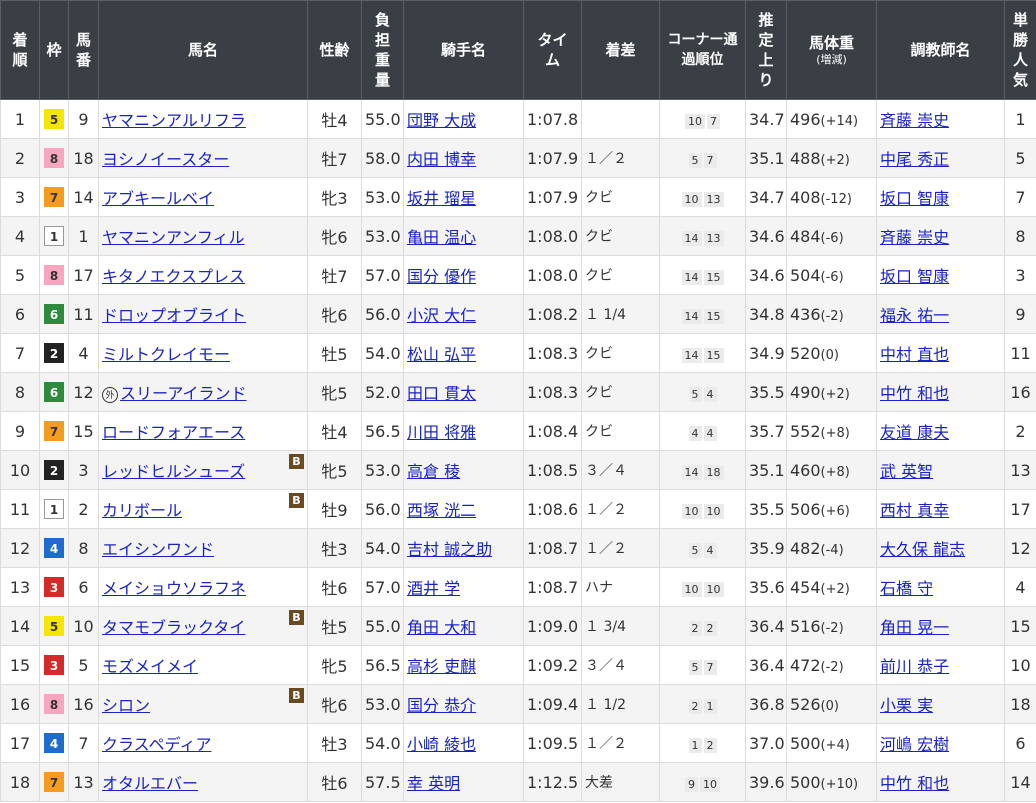 The height and width of the screenshot is (803, 1036). Describe the element at coordinates (914, 510) in the screenshot. I see `trainer-link: 西村 真幸` at that location.